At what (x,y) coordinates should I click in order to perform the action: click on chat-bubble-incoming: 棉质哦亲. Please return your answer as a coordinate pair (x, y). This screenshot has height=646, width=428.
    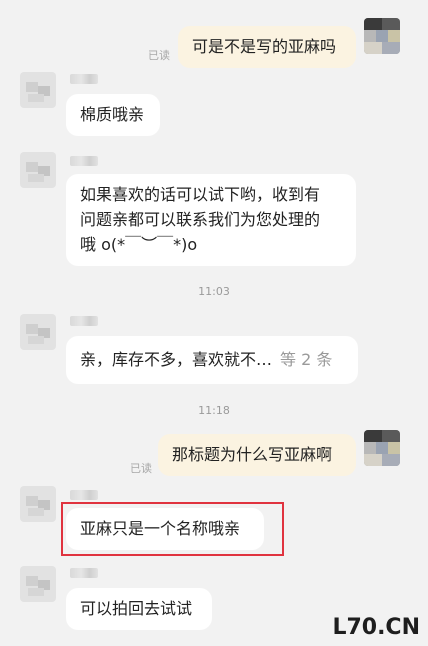
    Looking at the image, I should click on (113, 115).